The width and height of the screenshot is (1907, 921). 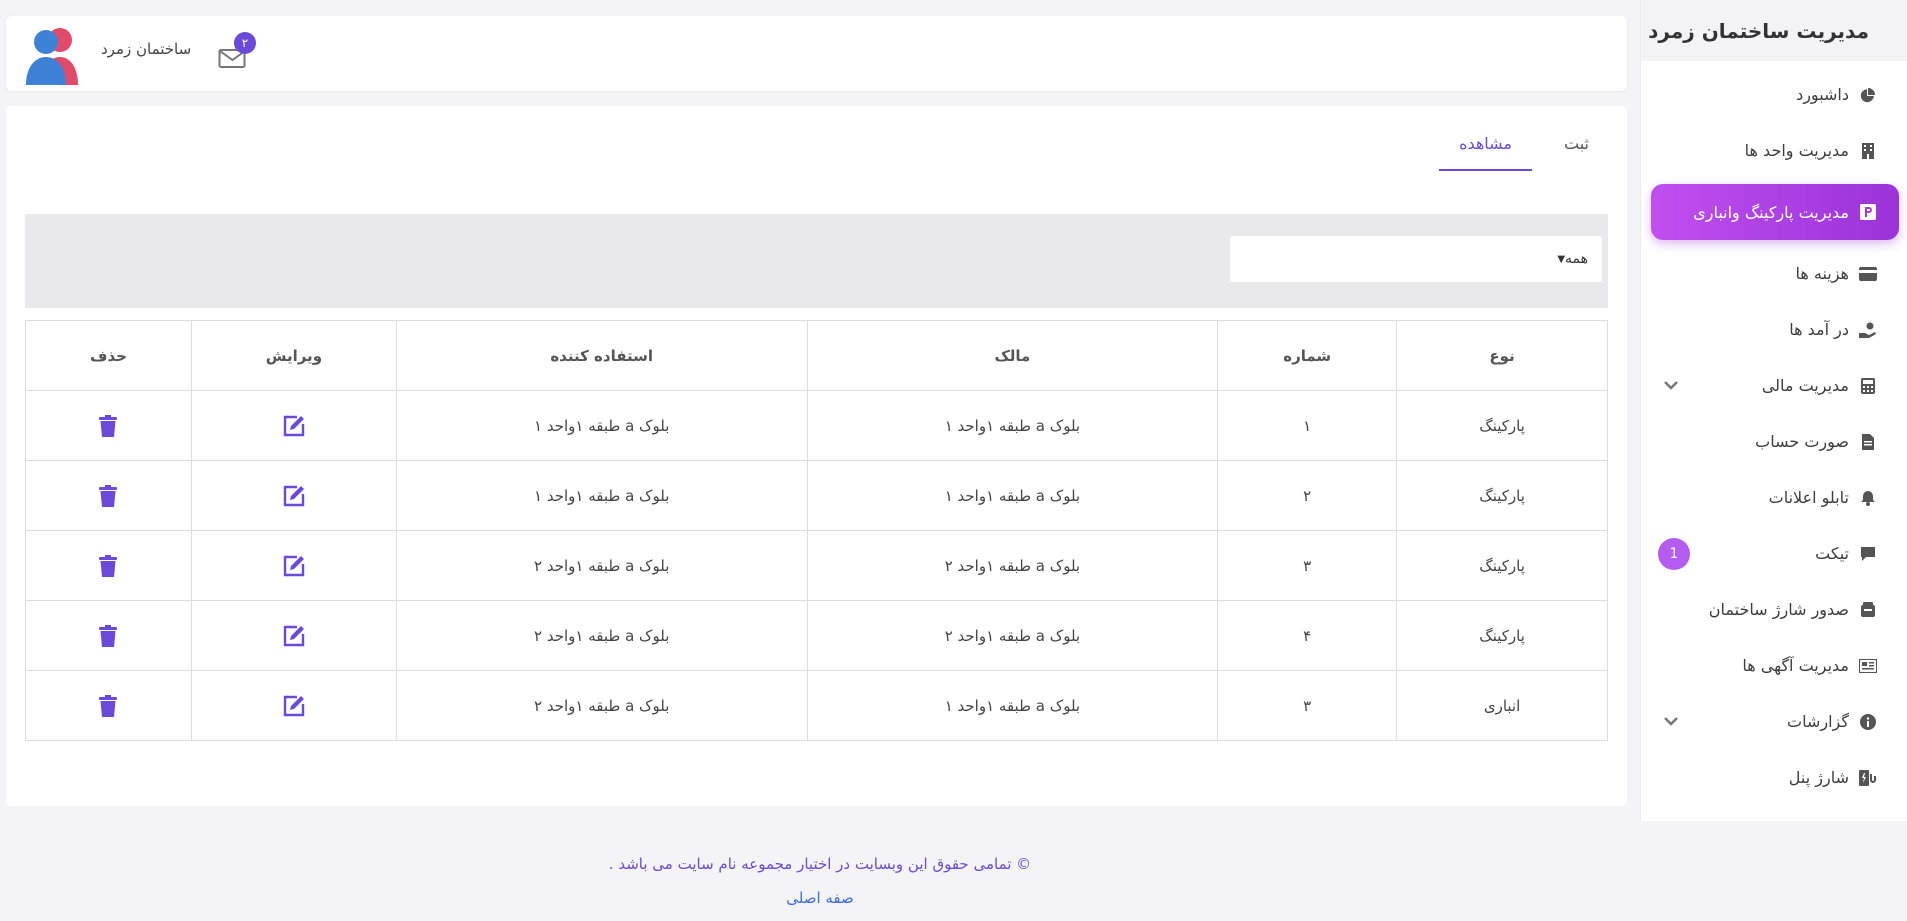 What do you see at coordinates (1775, 273) in the screenshot?
I see `sidebar-item-expenses: هزینه ها` at bounding box center [1775, 273].